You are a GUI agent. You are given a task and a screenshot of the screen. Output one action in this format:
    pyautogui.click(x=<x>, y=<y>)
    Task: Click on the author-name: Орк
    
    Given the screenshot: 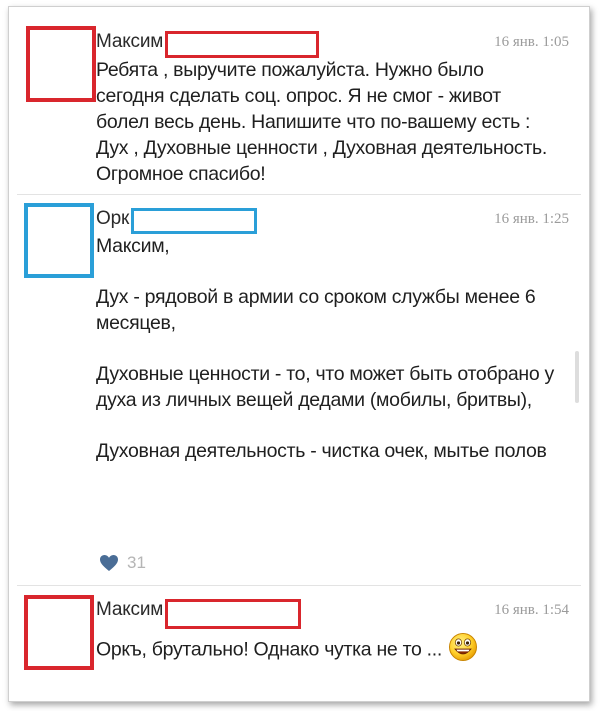 What is the action you would take?
    pyautogui.click(x=112, y=219)
    